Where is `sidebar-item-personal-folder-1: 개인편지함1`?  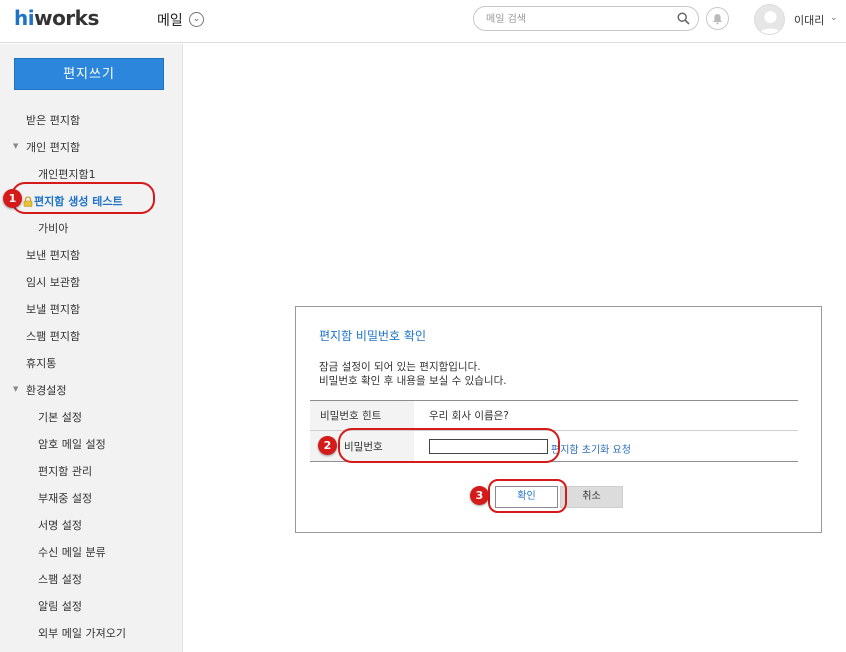
sidebar-item-personal-folder-1: 개인편지함1 is located at coordinates (67, 174).